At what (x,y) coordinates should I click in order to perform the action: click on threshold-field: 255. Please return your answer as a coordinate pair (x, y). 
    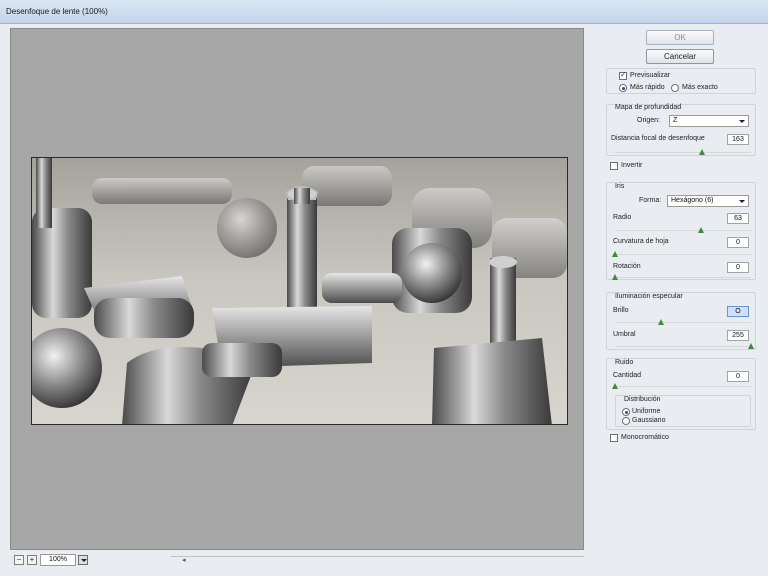
    Looking at the image, I should click on (738, 335).